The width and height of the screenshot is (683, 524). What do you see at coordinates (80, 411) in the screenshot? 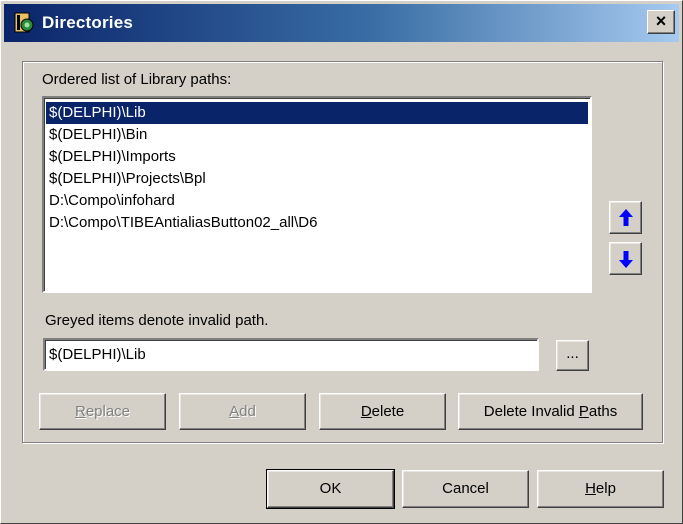
I see `replace-mnemonic: R` at bounding box center [80, 411].